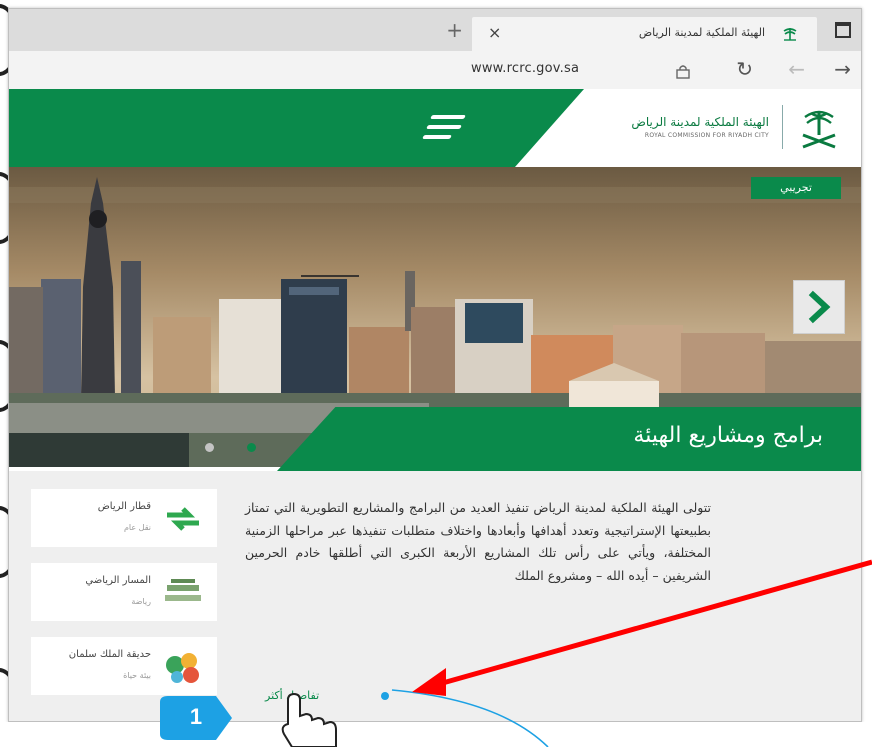  Describe the element at coordinates (744, 69) in the screenshot. I see `refresh-icon: ↻` at that location.